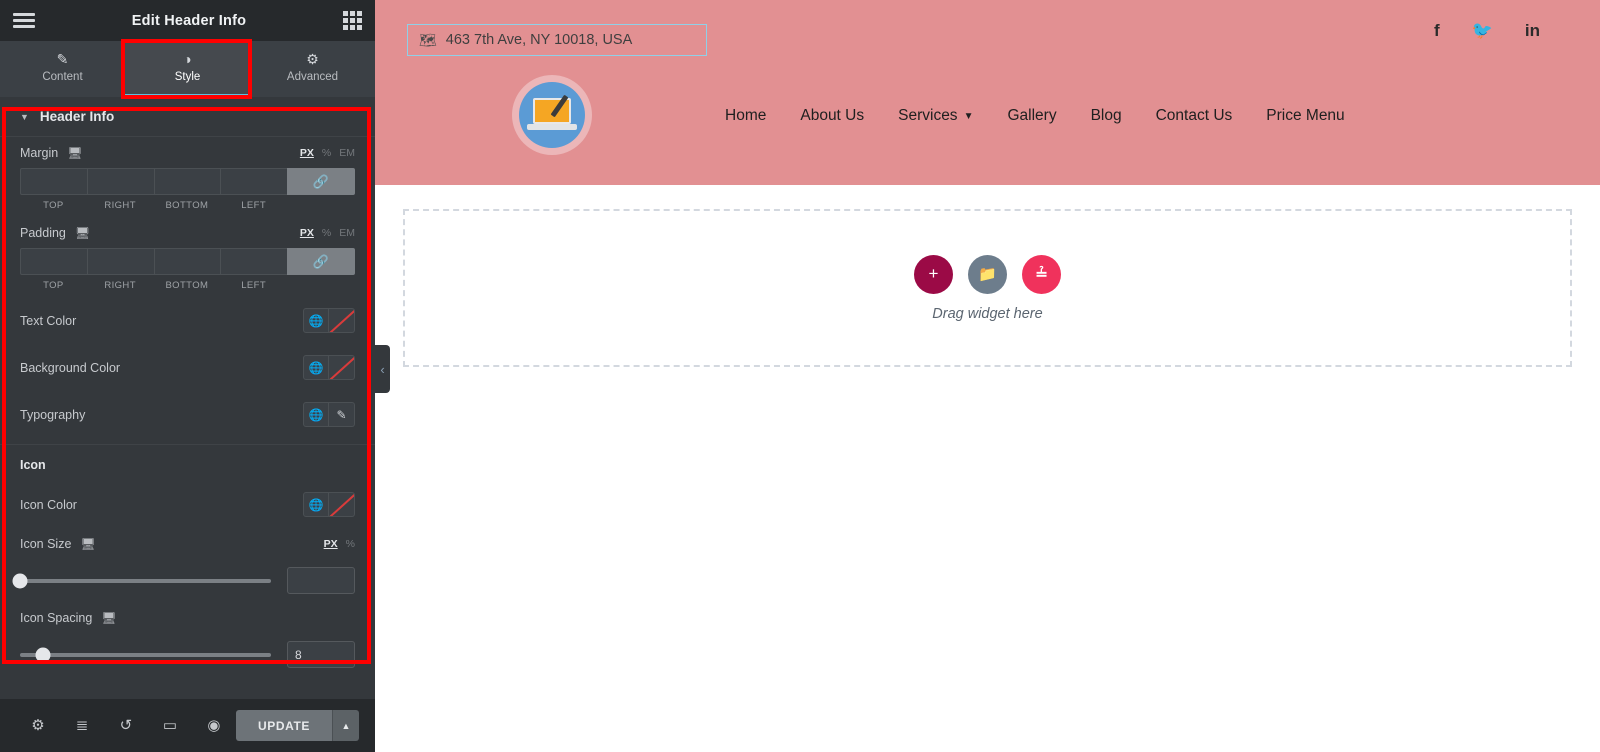 The image size is (1600, 752). Describe the element at coordinates (933, 274) in the screenshot. I see `add-section-button: +` at that location.